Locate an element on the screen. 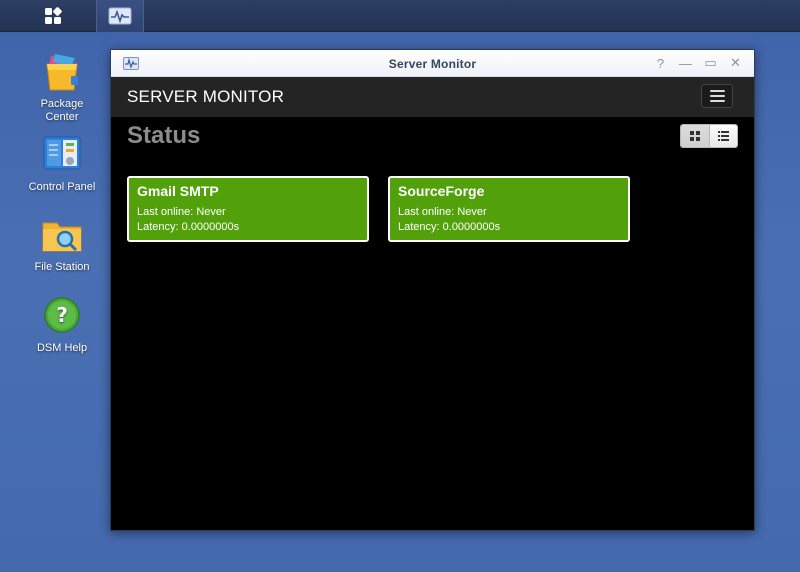  window-titlebar: Server Monitor ? — ▭ ✕ is located at coordinates (432, 63).